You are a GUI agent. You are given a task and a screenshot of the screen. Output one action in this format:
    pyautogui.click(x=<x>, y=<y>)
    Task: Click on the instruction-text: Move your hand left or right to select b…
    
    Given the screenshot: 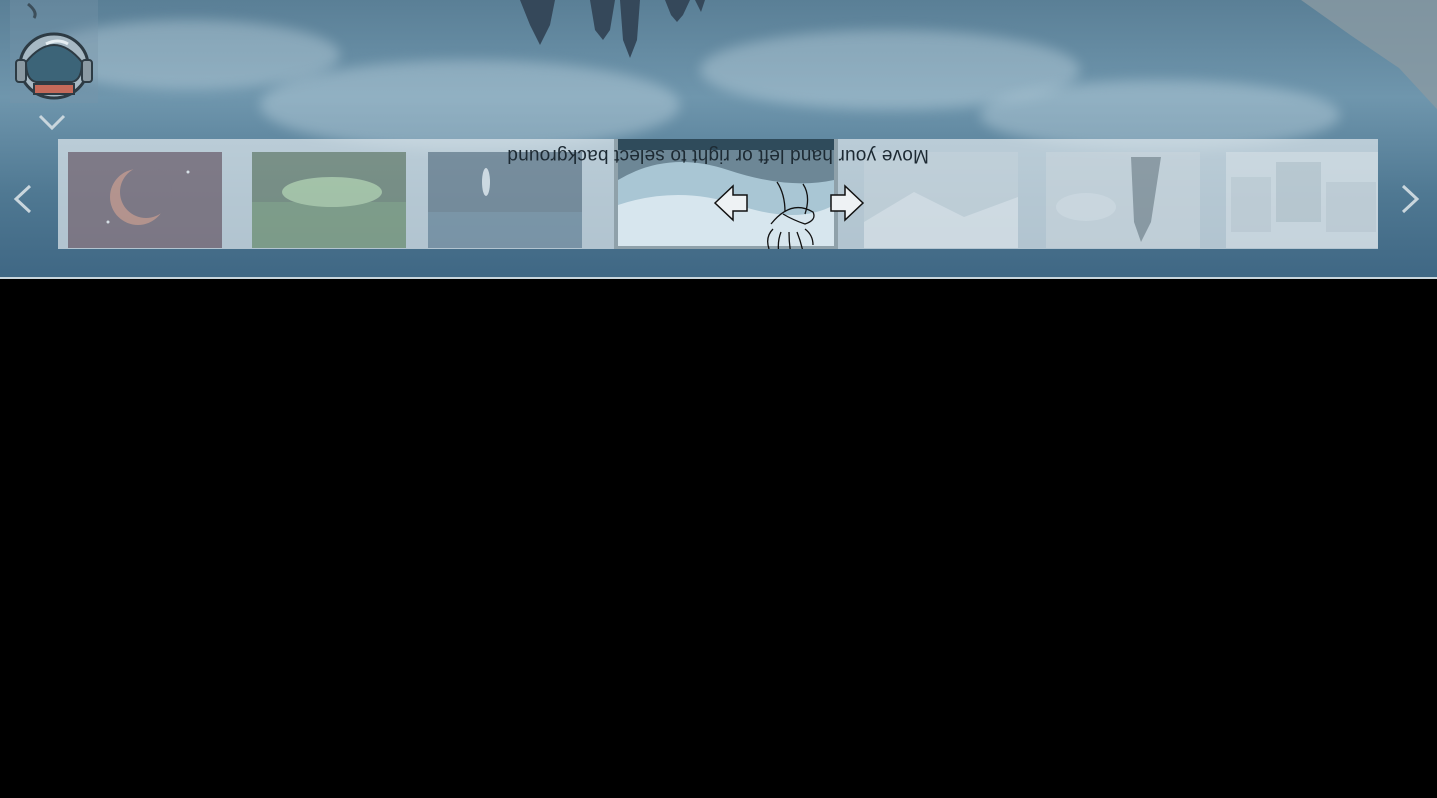 What is the action you would take?
    pyautogui.click(x=718, y=155)
    